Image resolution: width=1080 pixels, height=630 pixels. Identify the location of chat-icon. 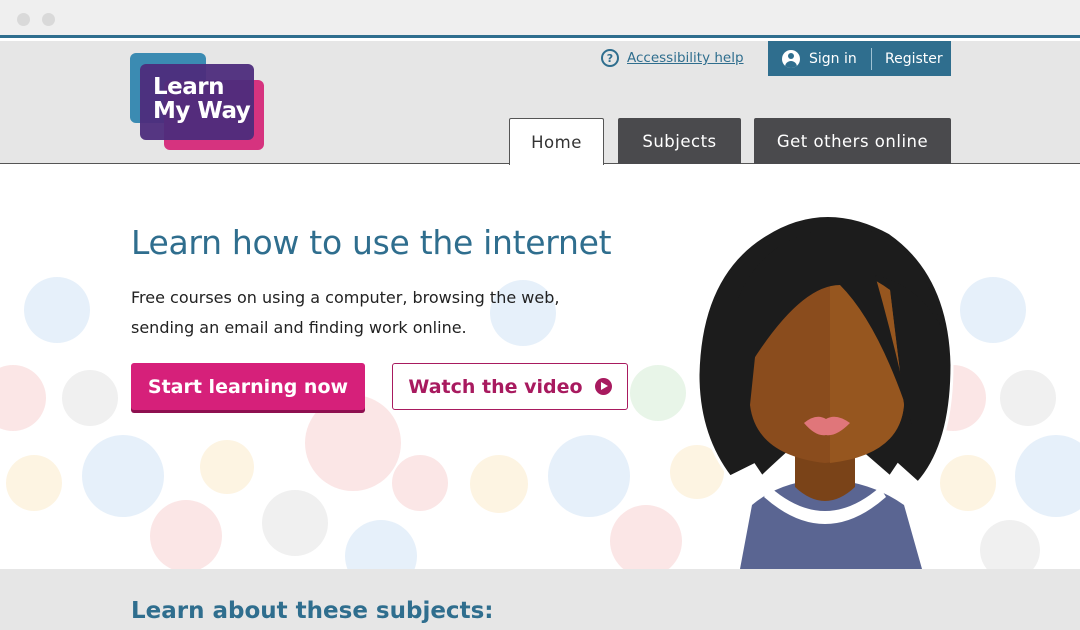
(658, 393).